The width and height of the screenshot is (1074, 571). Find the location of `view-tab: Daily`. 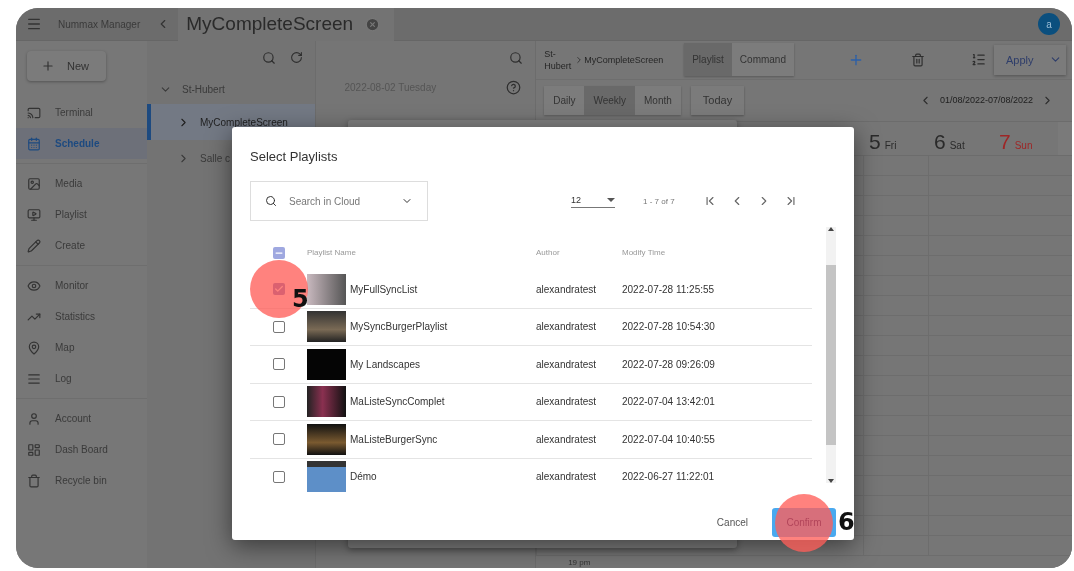

view-tab: Daily is located at coordinates (564, 100).